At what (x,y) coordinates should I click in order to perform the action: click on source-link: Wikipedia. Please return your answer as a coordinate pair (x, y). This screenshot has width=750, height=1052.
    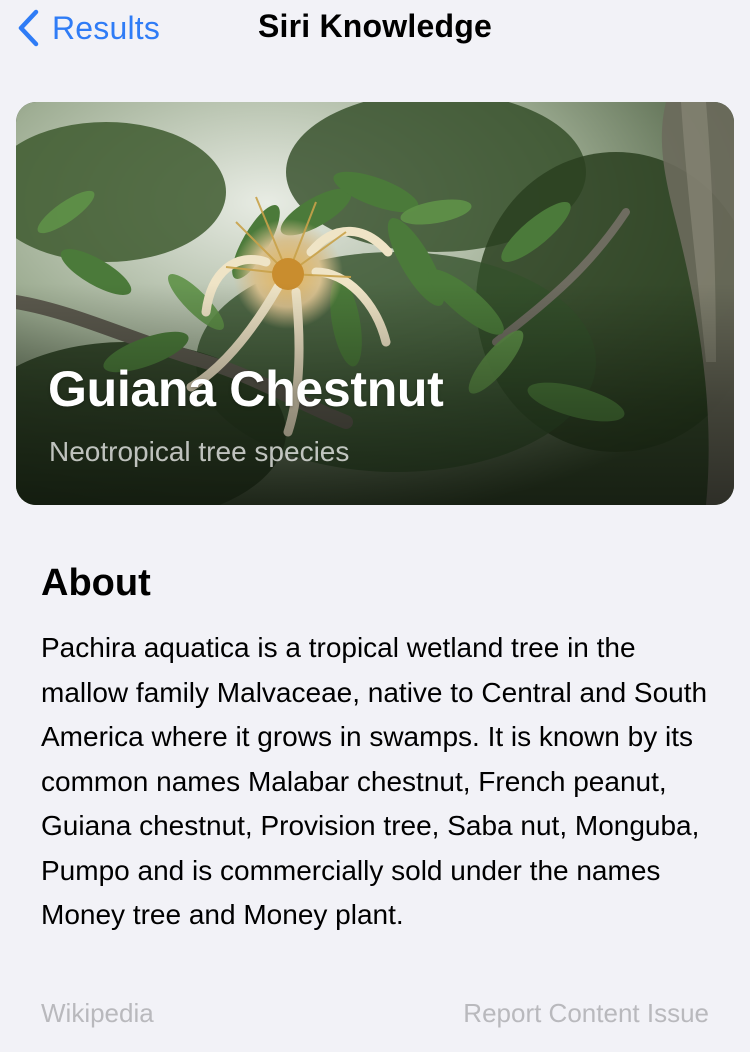
    Looking at the image, I should click on (97, 1013).